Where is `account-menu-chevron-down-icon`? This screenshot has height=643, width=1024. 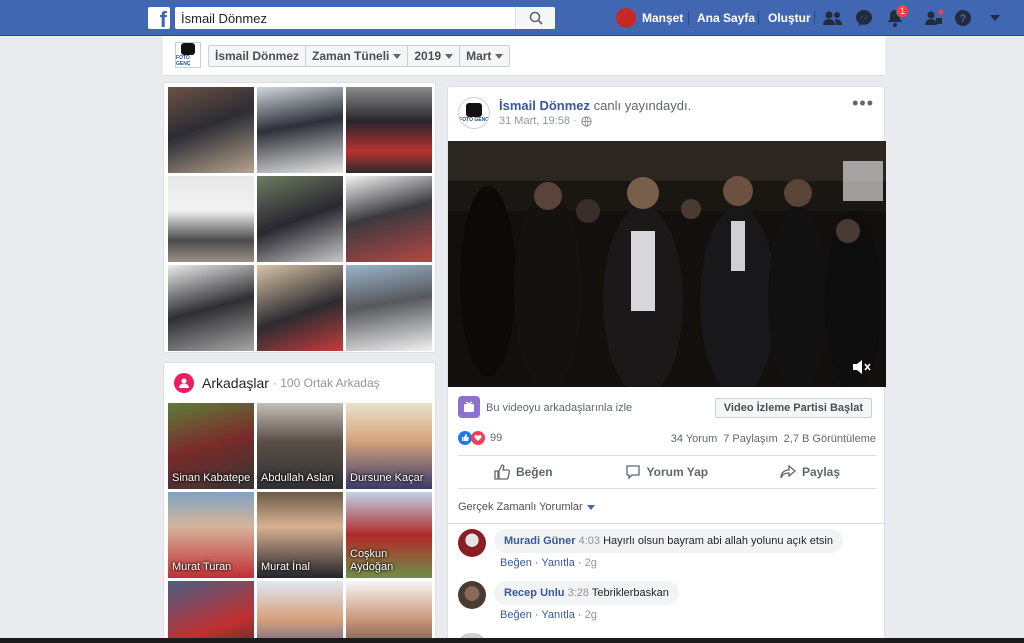
account-menu-chevron-down-icon is located at coordinates (995, 18).